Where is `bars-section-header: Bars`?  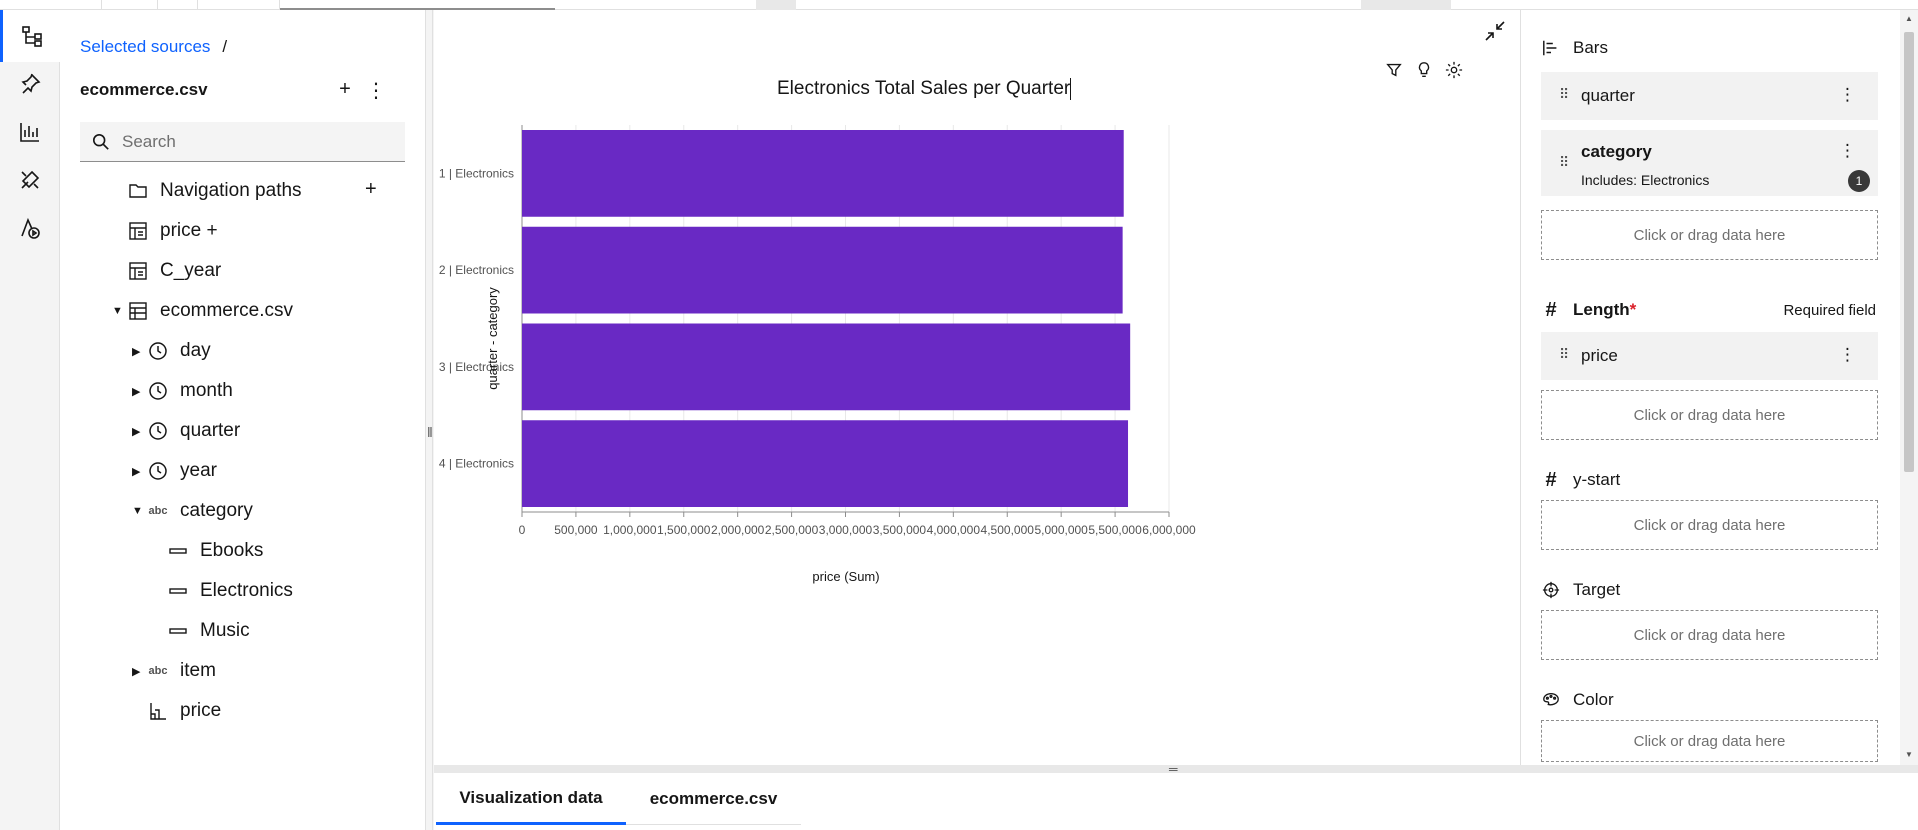
bars-section-header: Bars is located at coordinates (1574, 48).